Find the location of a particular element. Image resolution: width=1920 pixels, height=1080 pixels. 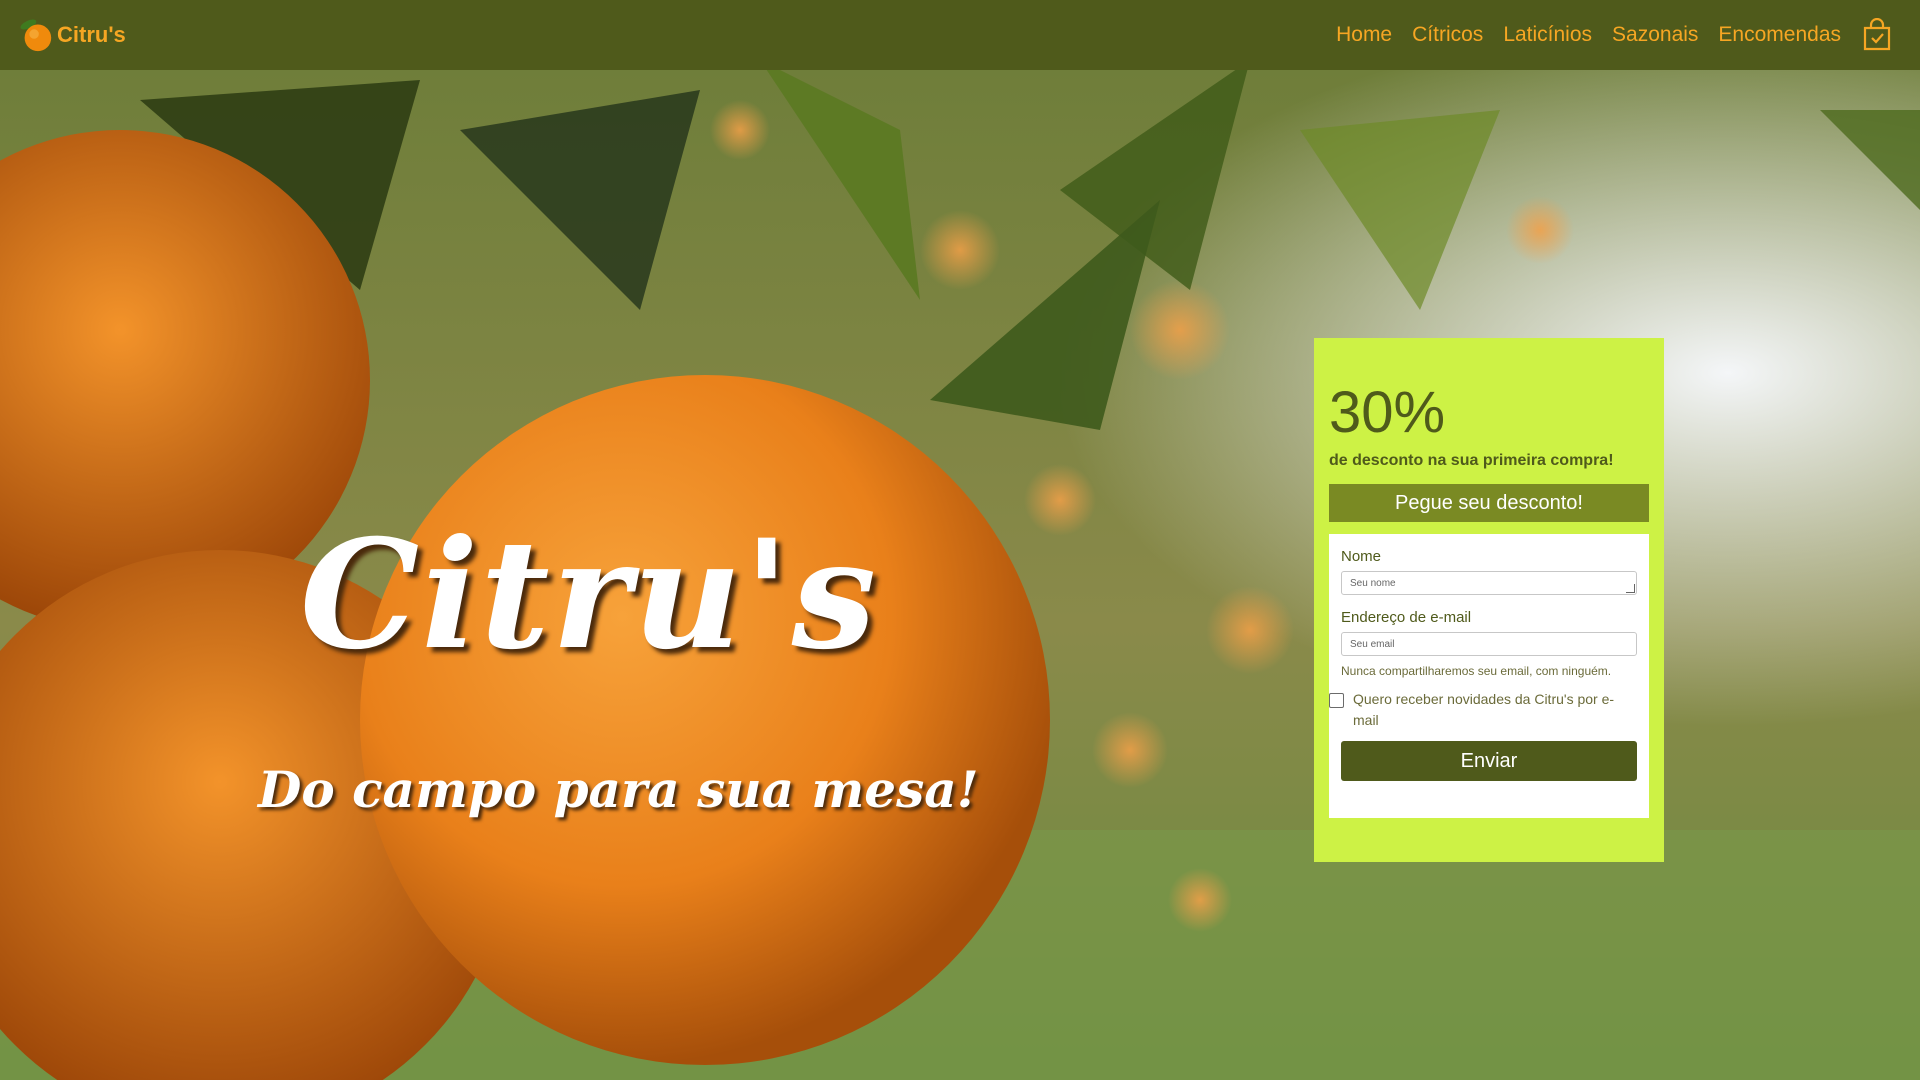

nav-encomendas: Encomendas is located at coordinates (1779, 35).